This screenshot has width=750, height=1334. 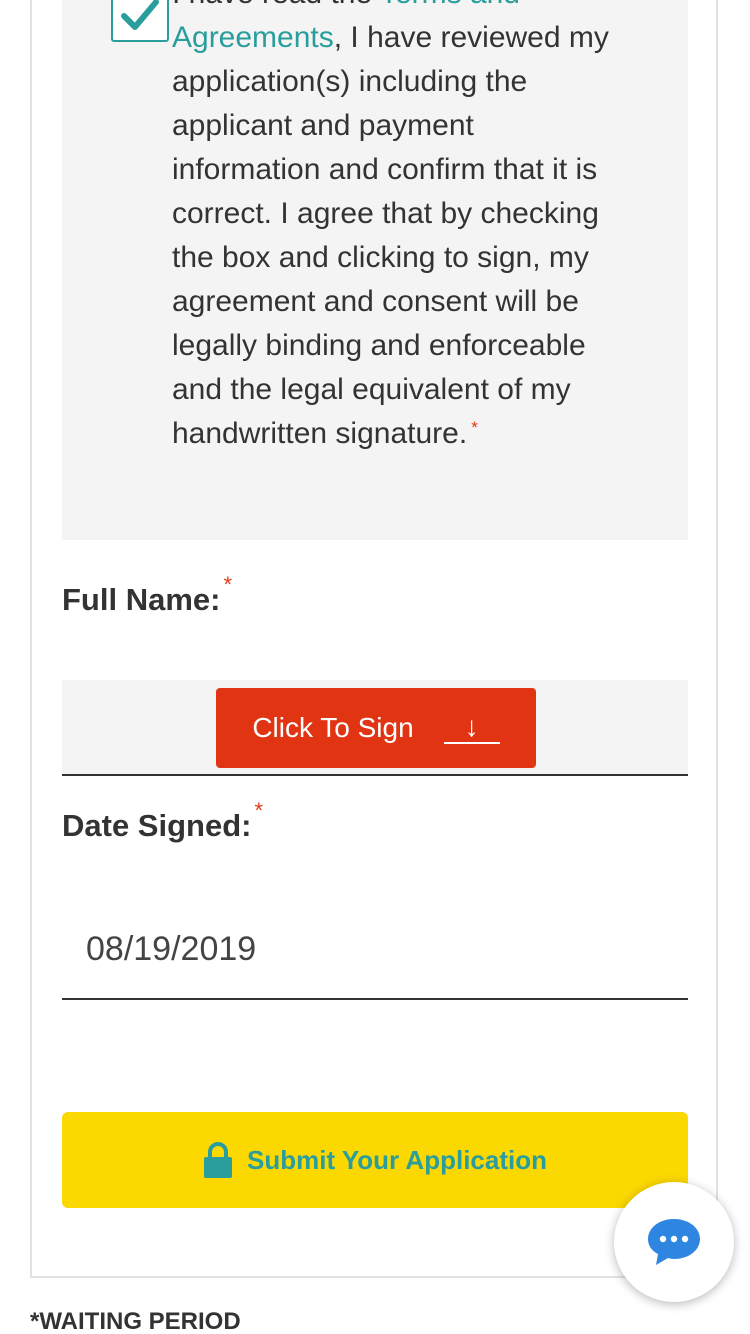 I want to click on chat-button, so click(x=674, y=1242).